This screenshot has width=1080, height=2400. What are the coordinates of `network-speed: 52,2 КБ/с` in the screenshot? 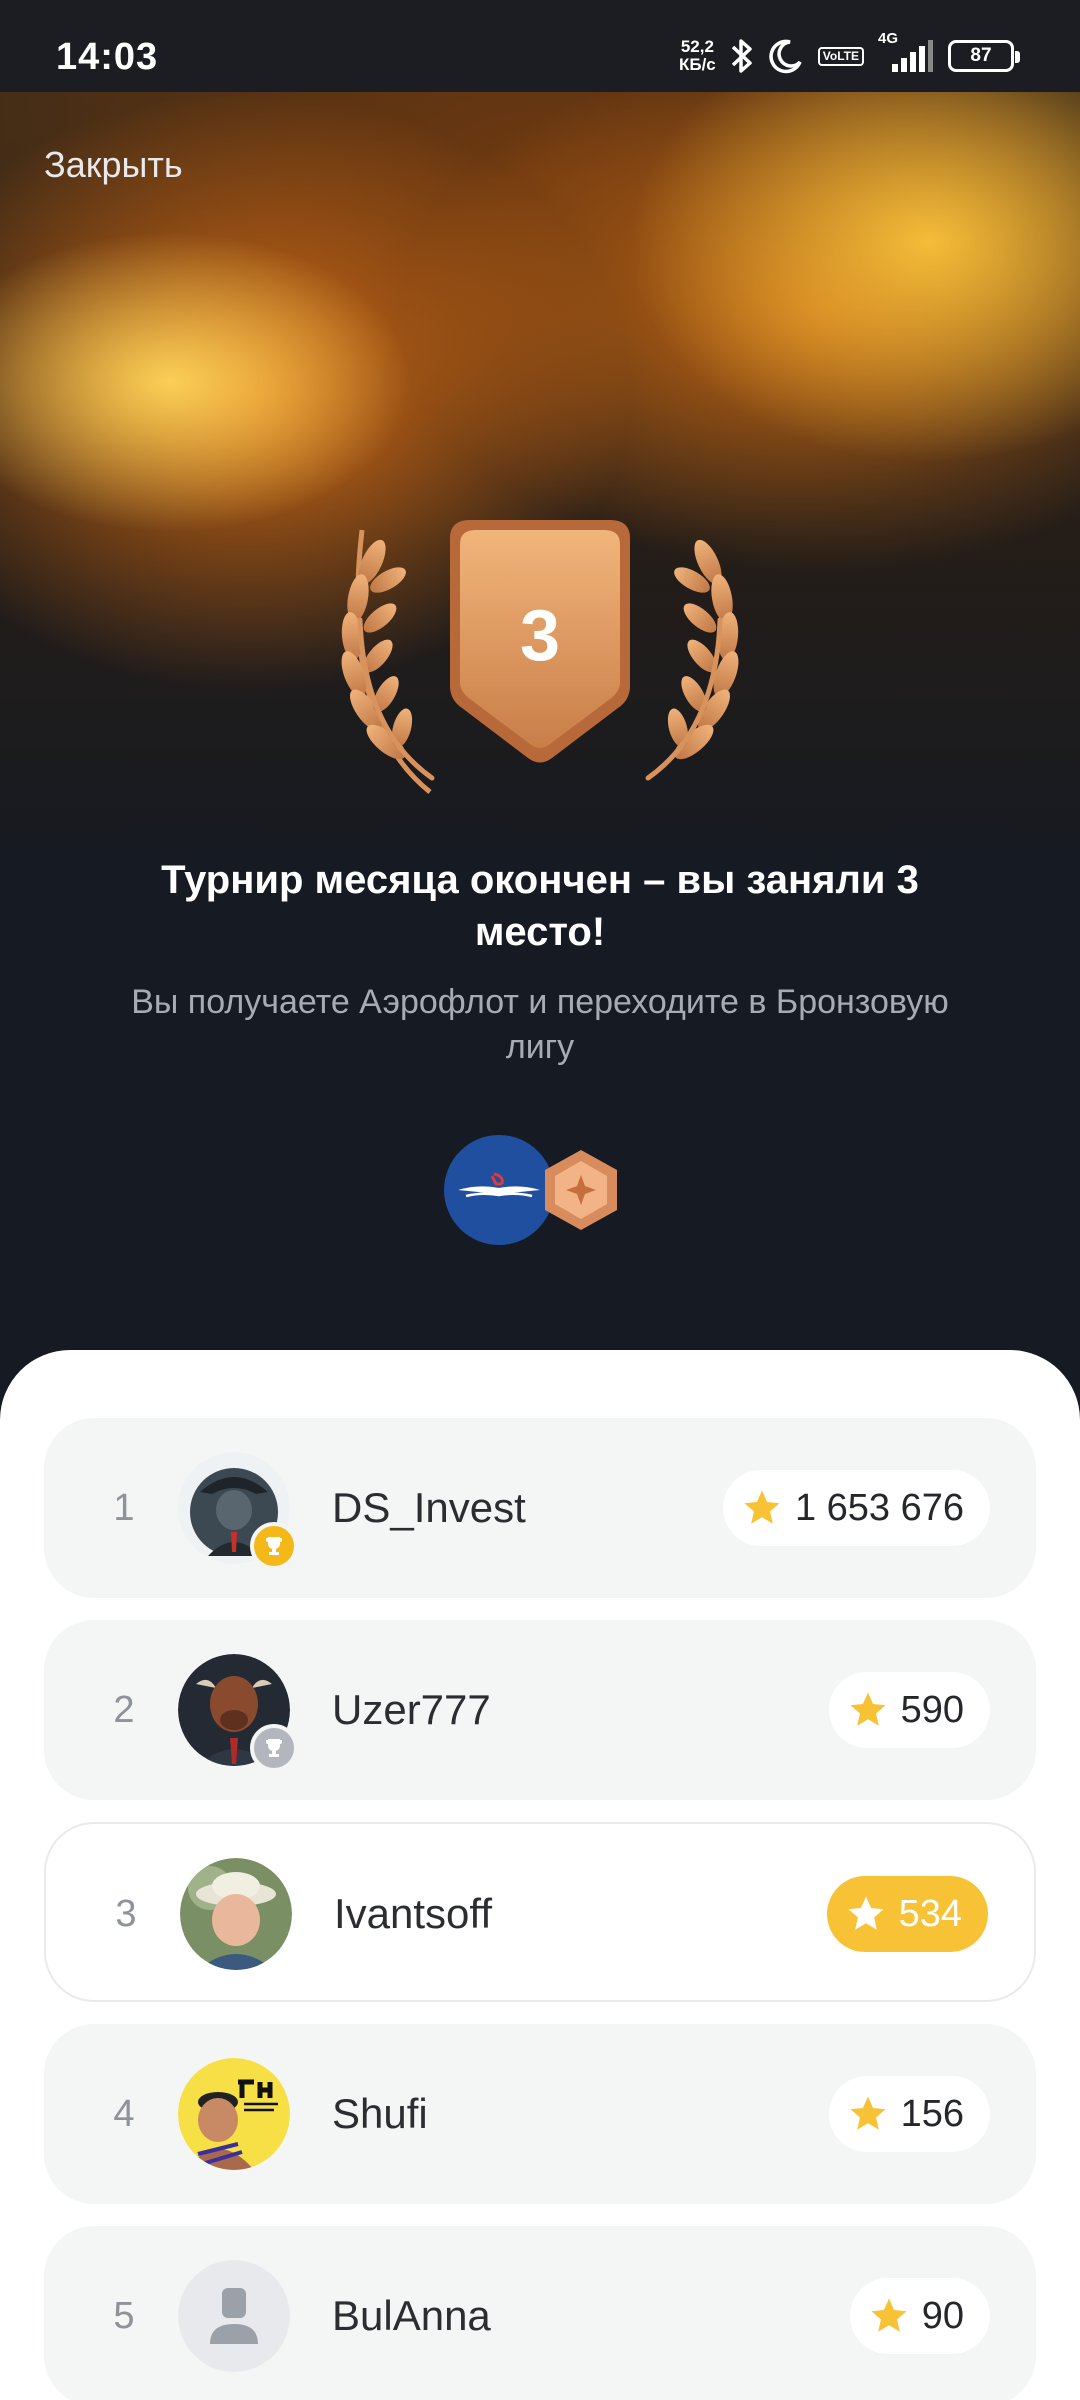 It's located at (697, 56).